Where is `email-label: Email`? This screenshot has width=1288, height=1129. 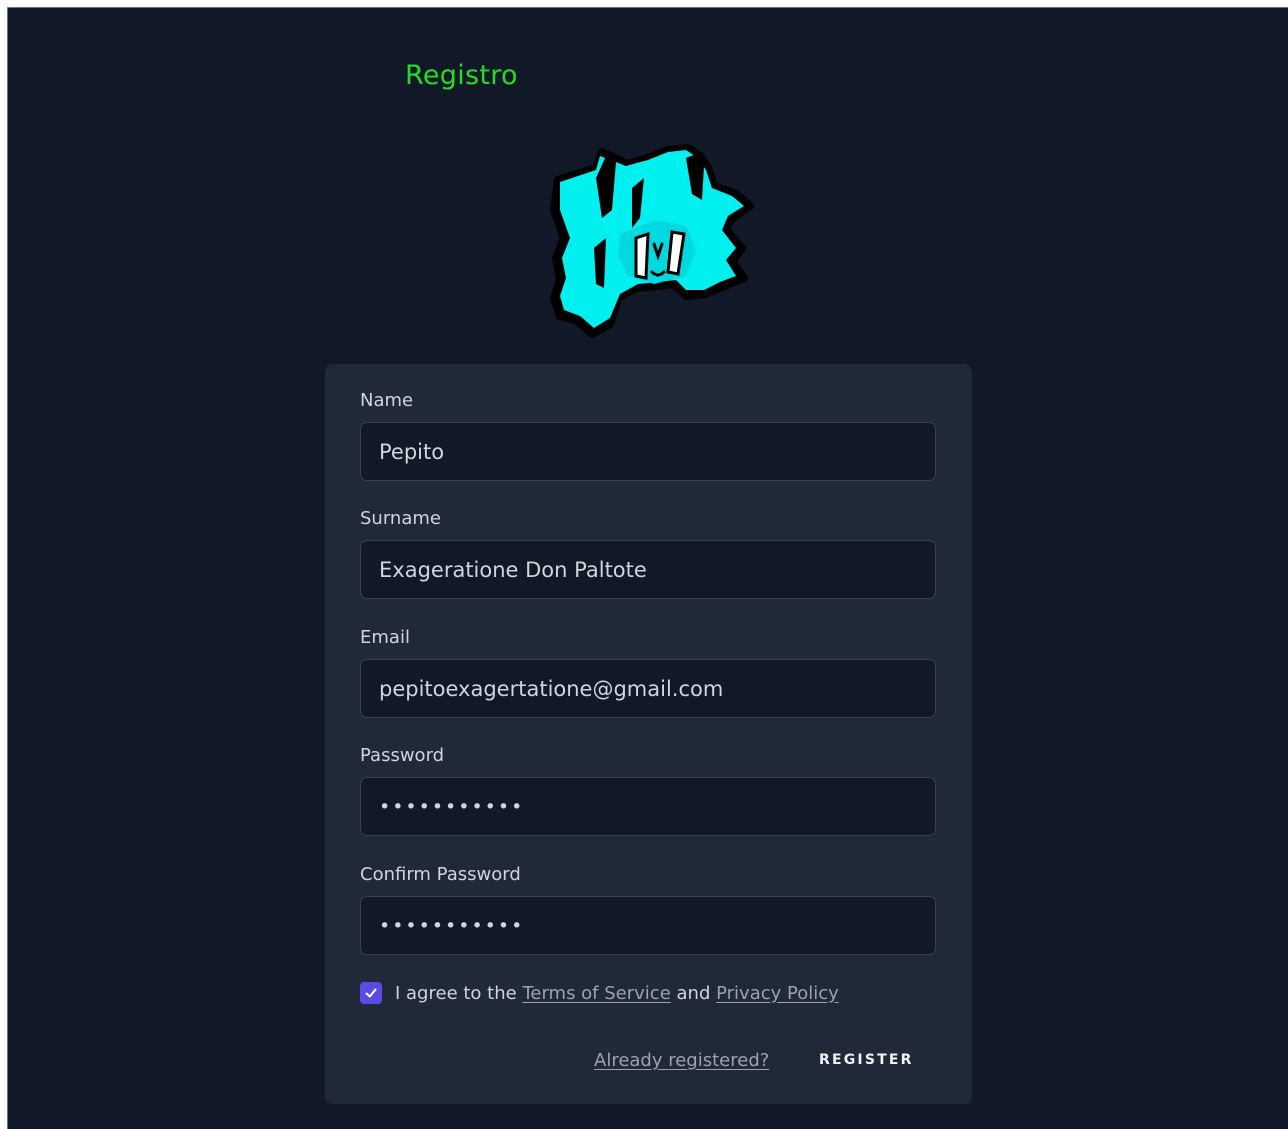
email-label: Email is located at coordinates (385, 637).